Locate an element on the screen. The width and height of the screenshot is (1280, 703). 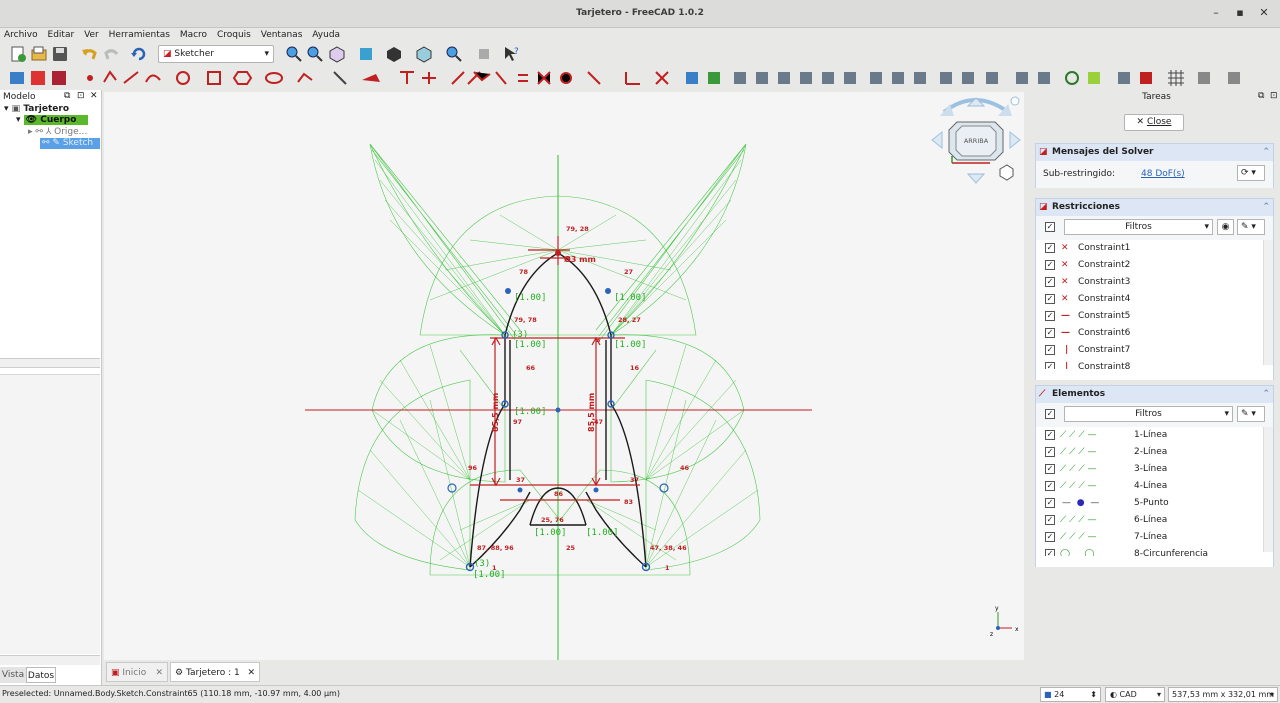
svg-text: x is located at coordinates (1017, 629).